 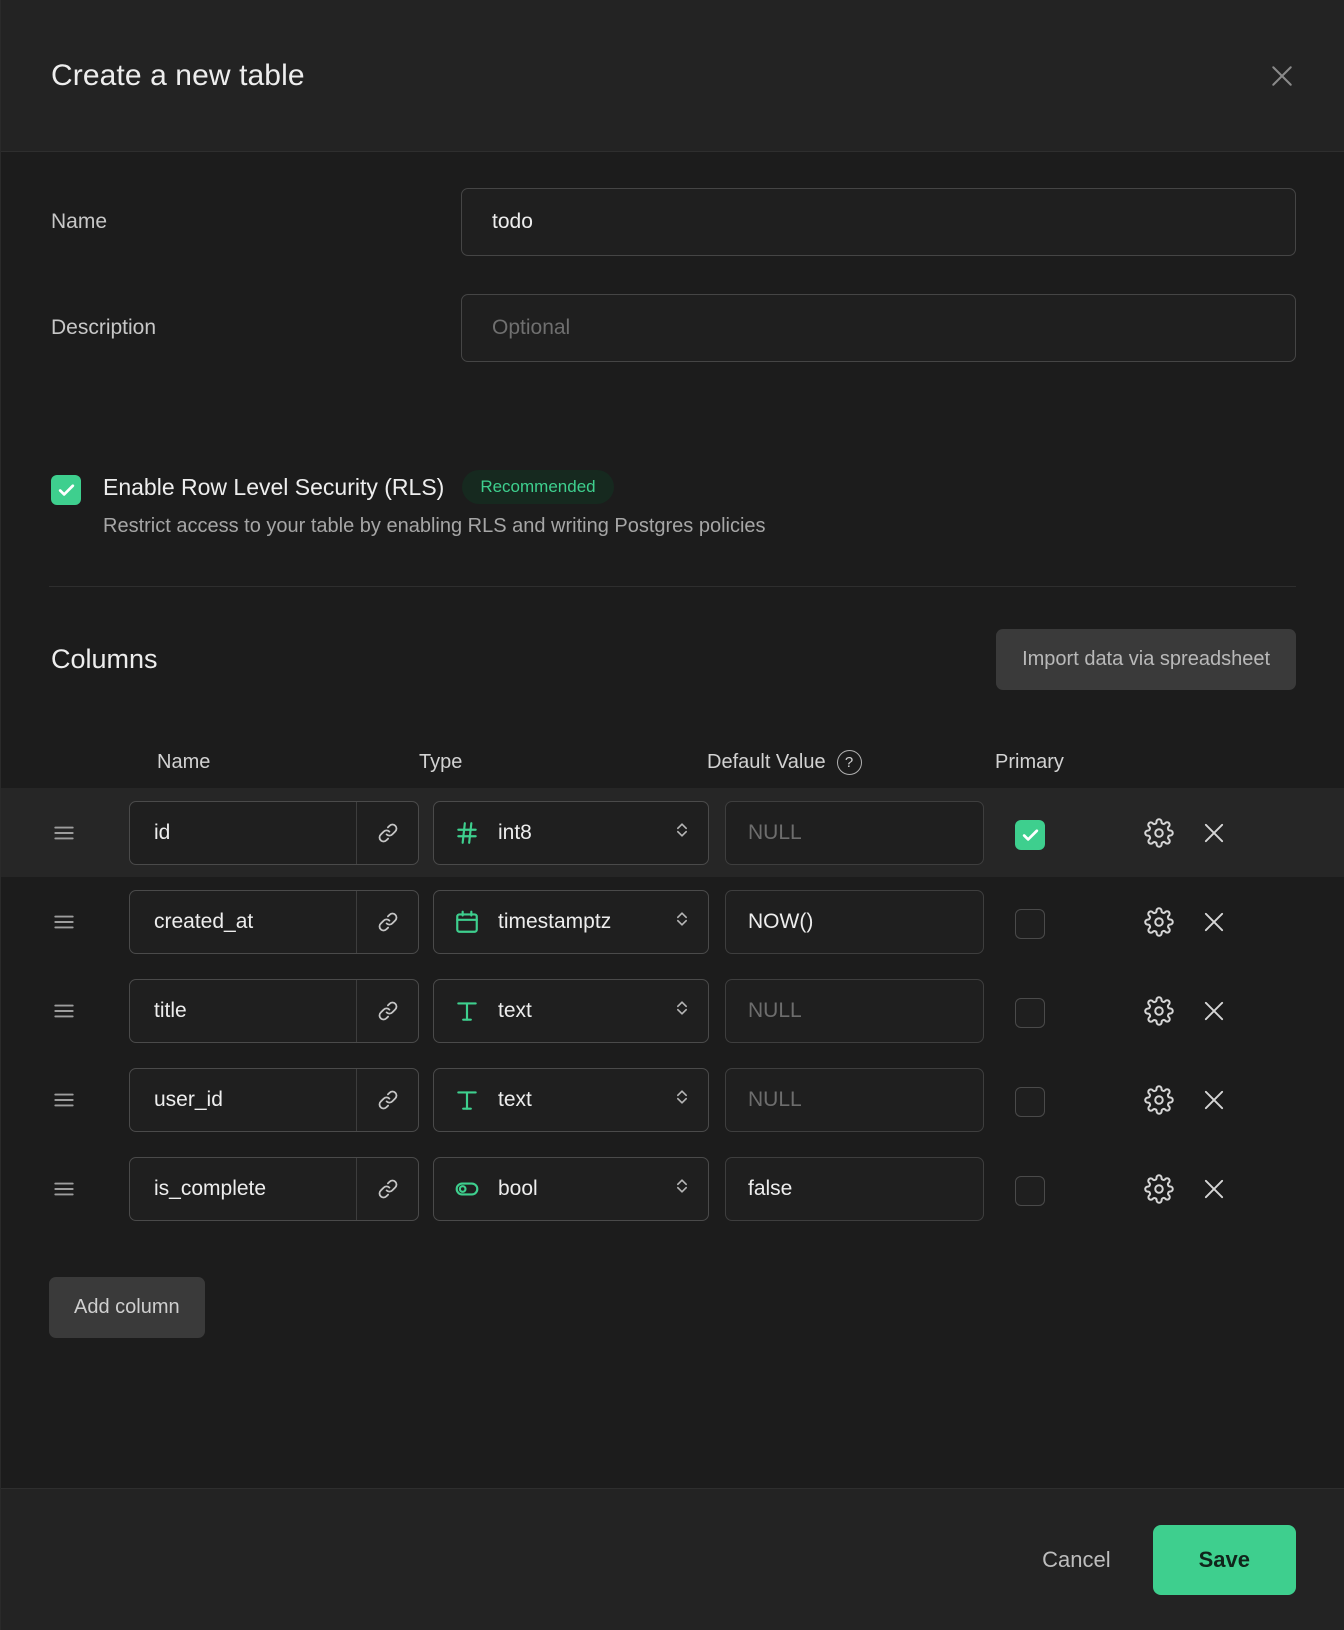 What do you see at coordinates (184, 761) in the screenshot?
I see `col-header-name: Name` at bounding box center [184, 761].